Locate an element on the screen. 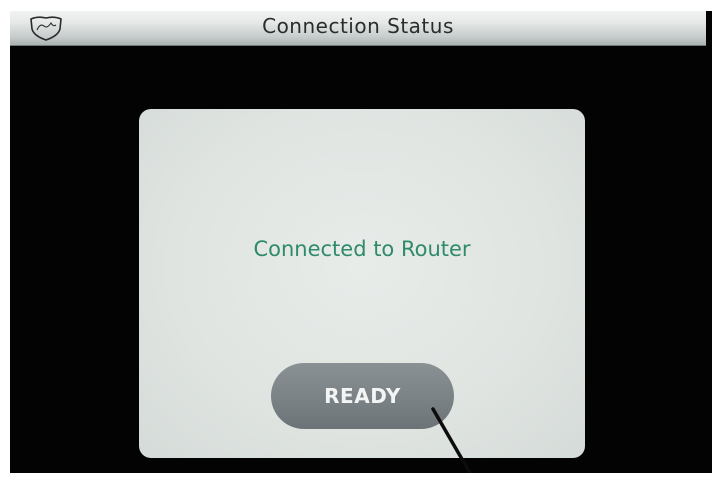 Image resolution: width=717 pixels, height=481 pixels. title-bar: Connection Status is located at coordinates (358, 28).